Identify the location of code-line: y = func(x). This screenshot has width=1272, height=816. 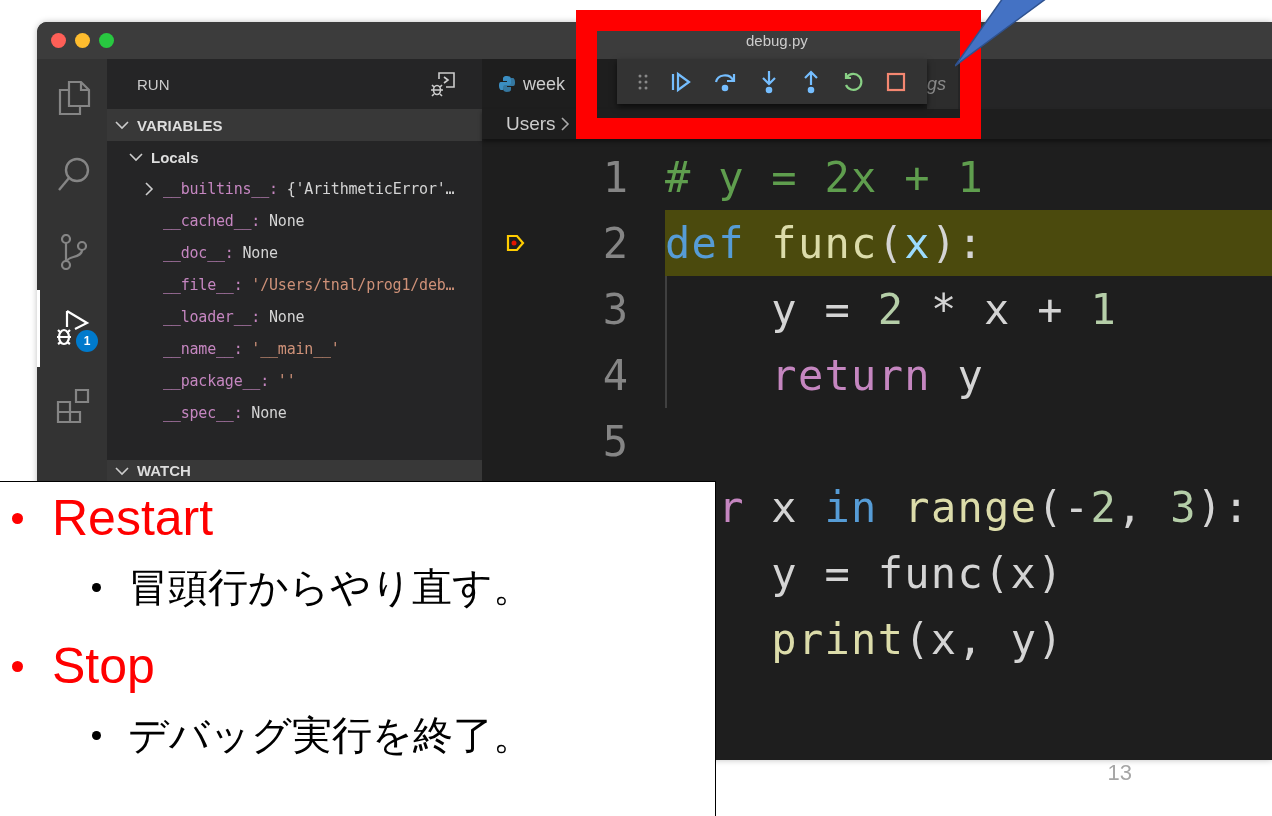
(917, 573).